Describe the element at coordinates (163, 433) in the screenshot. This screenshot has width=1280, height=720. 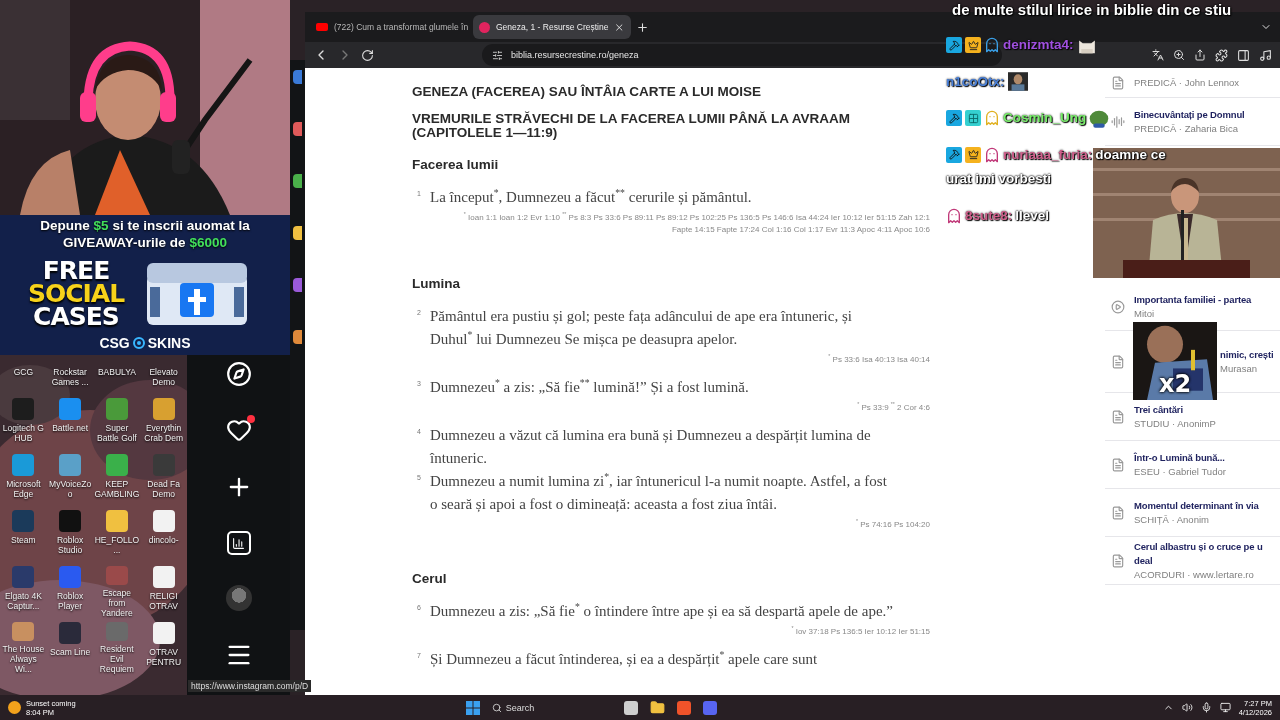
I see `desktop-icon-label: Everythin Crab Dem` at that location.